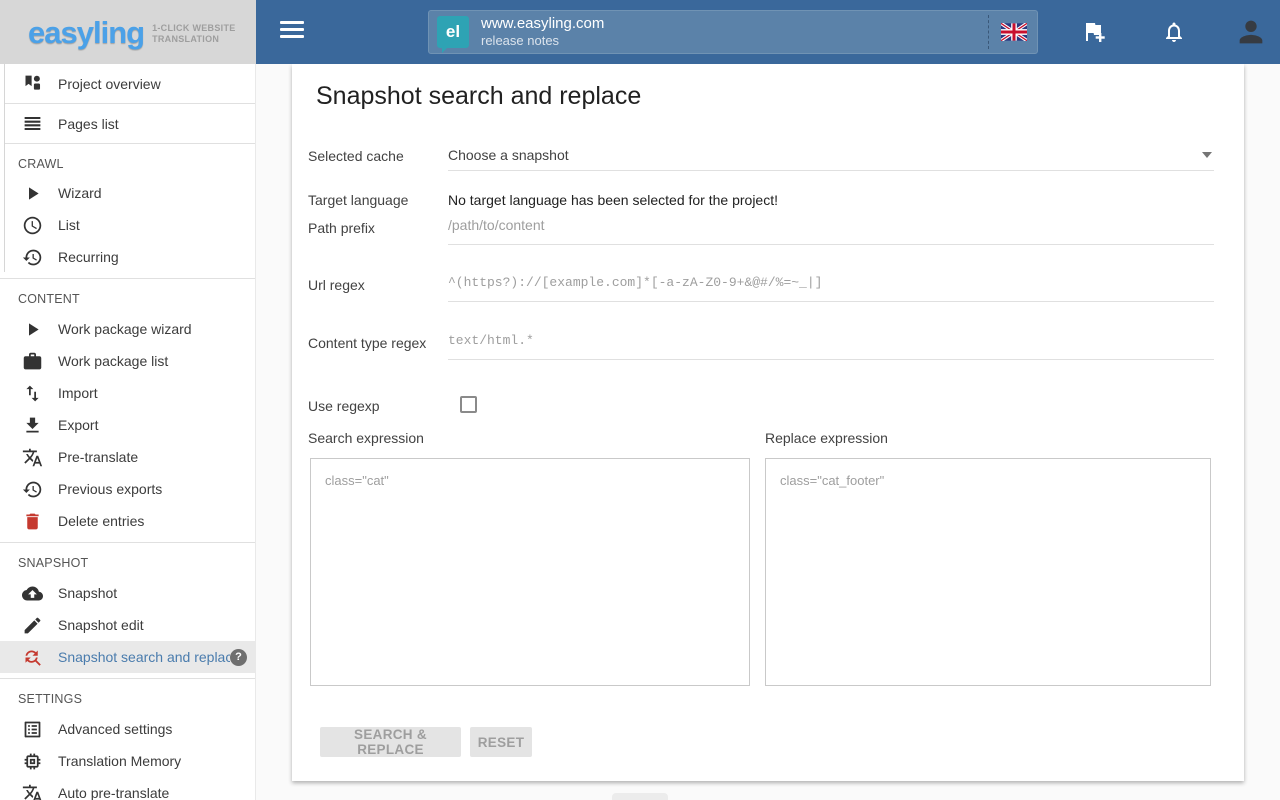 The height and width of the screenshot is (800, 1280). I want to click on project-domain: www.easyling.com, so click(543, 23).